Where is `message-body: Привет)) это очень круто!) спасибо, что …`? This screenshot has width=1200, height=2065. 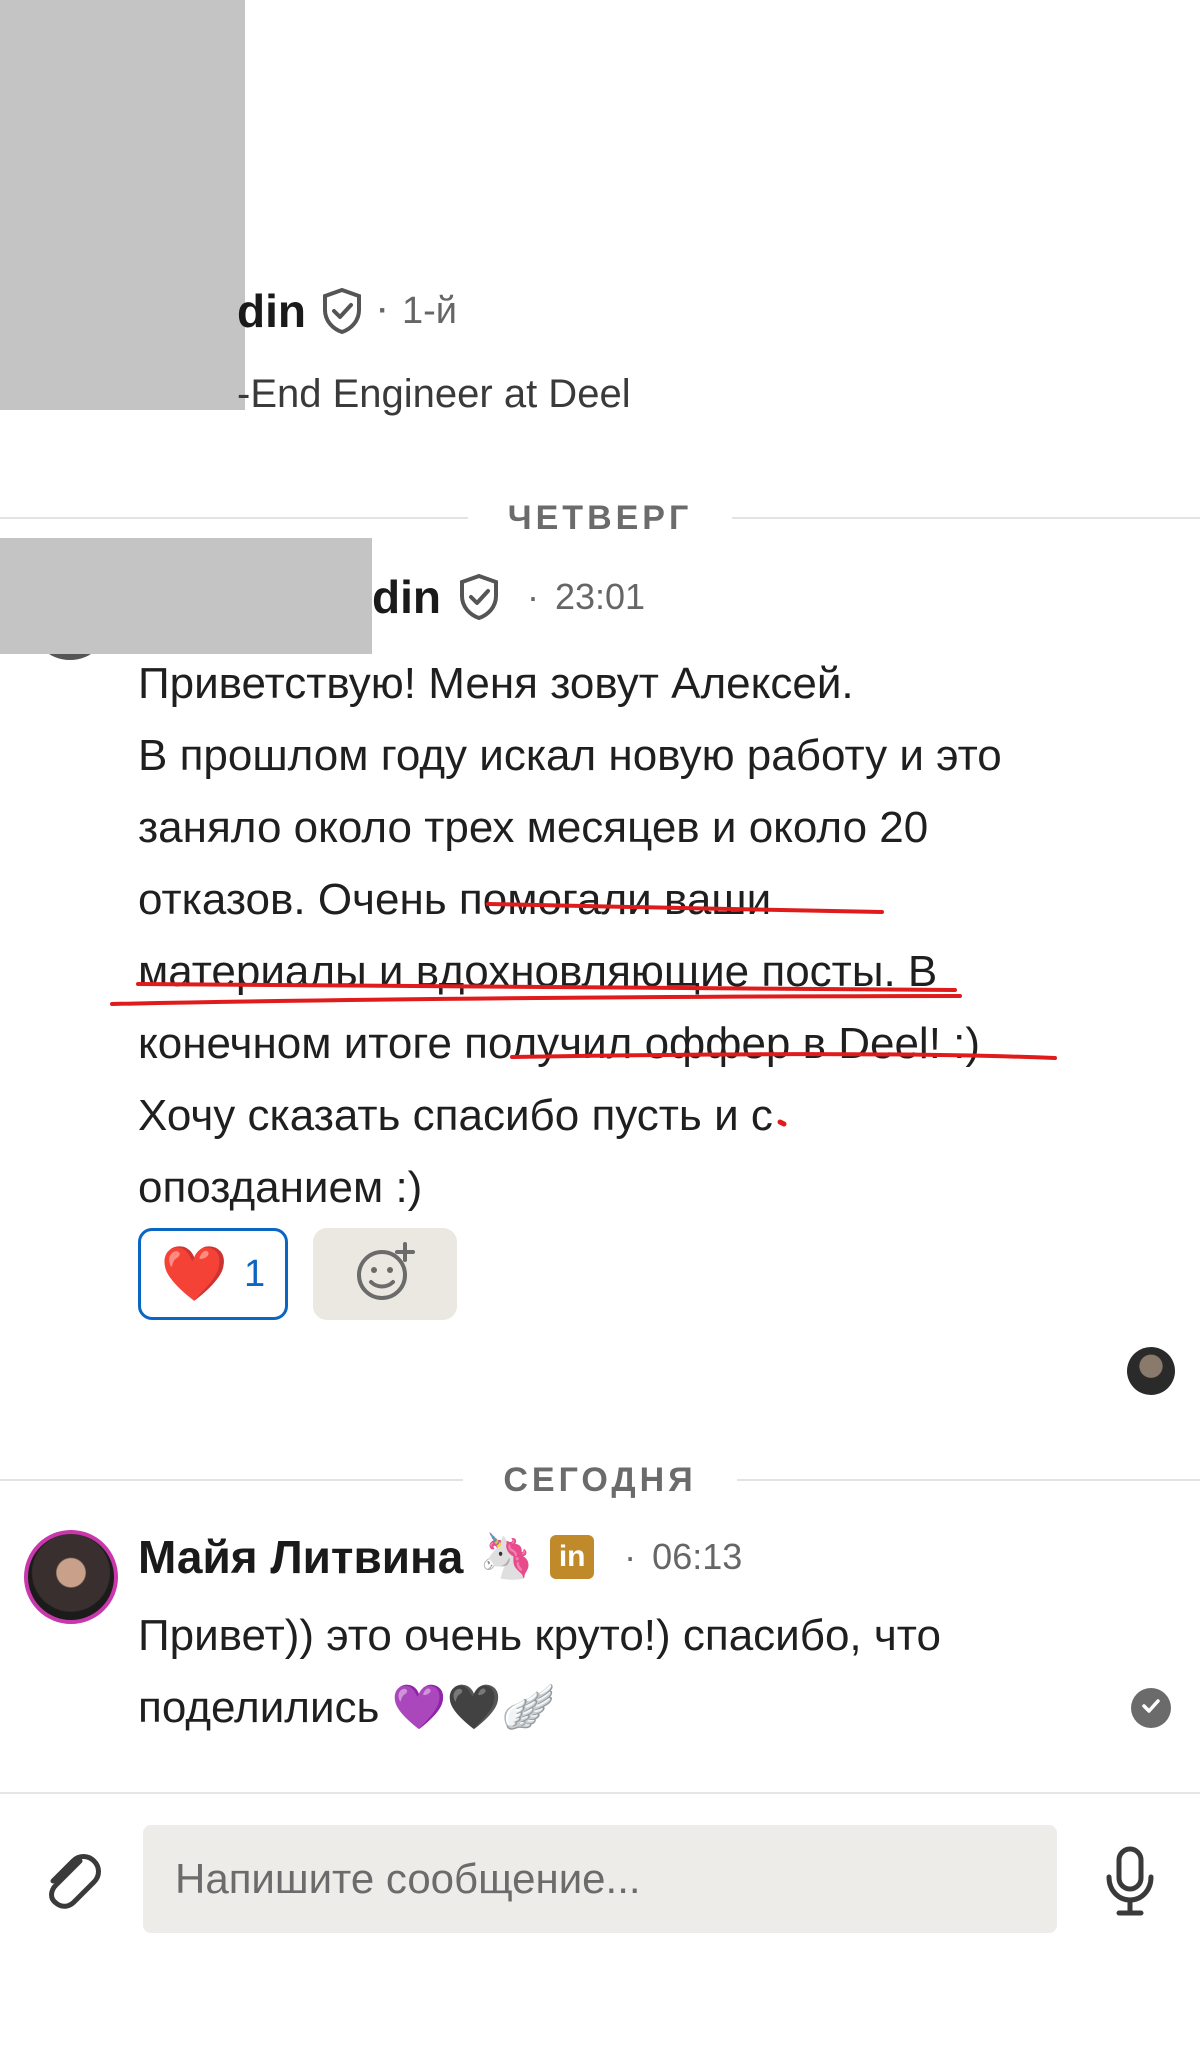 message-body: Привет)) это очень круто!) спасибо, что … is located at coordinates (618, 1672).